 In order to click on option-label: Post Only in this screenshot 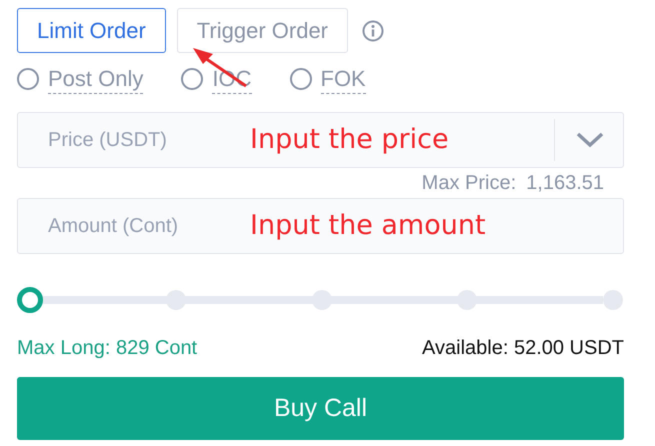, I will do `click(96, 79)`.